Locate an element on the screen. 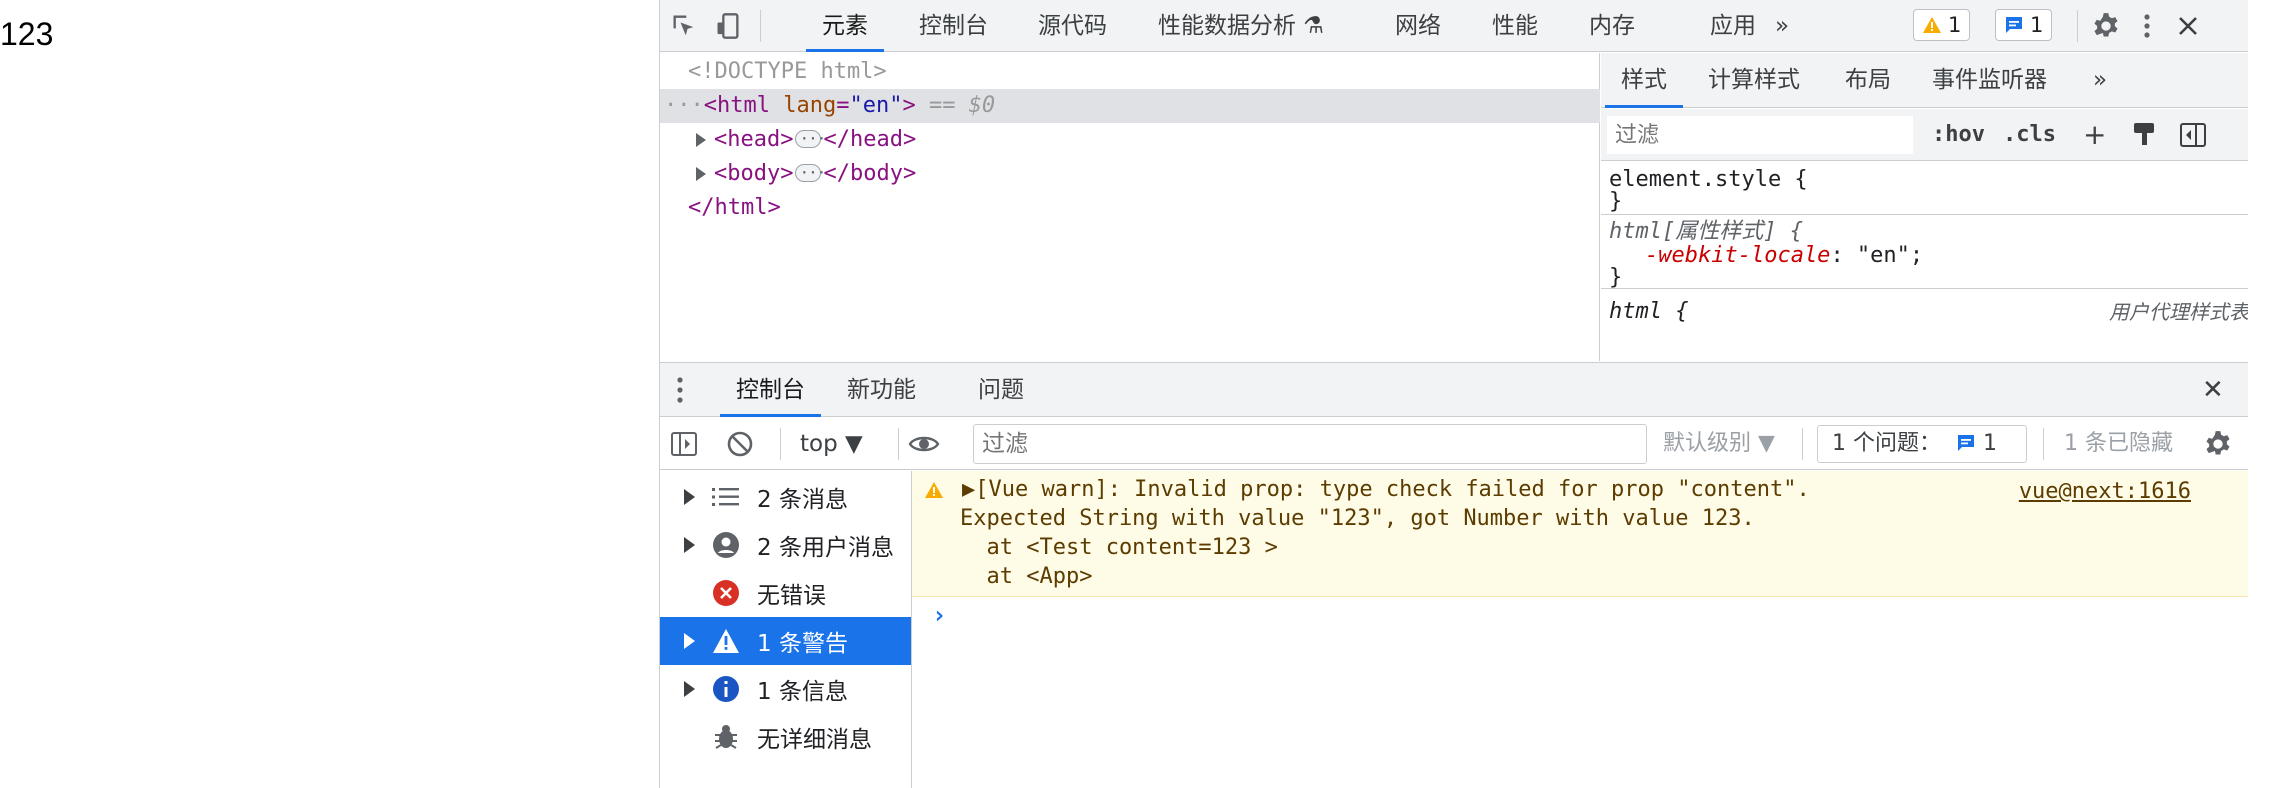 Image resolution: width=2274 pixels, height=788 pixels. devtools-main-toolbar: 元素 控制台 源代码 性能数据分析 ⚗ 网络 性能 内存 应用 » 1 1 is located at coordinates (1454, 26).